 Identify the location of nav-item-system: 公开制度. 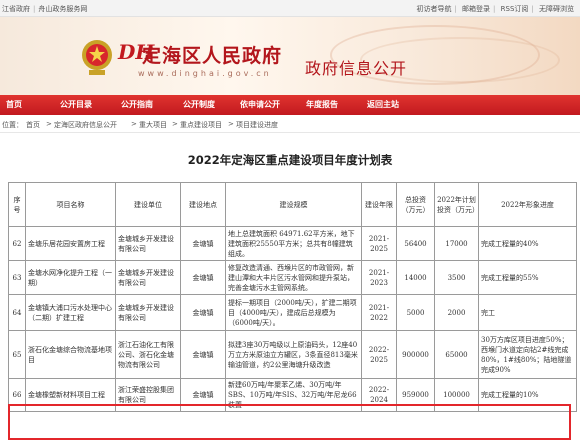
(199, 104).